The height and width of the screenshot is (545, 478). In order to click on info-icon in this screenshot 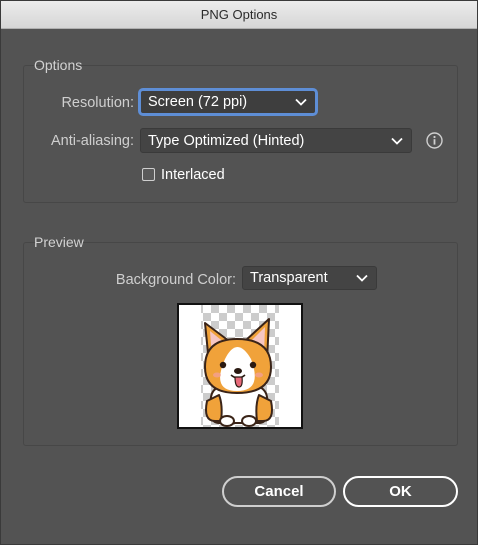, I will do `click(434, 140)`.